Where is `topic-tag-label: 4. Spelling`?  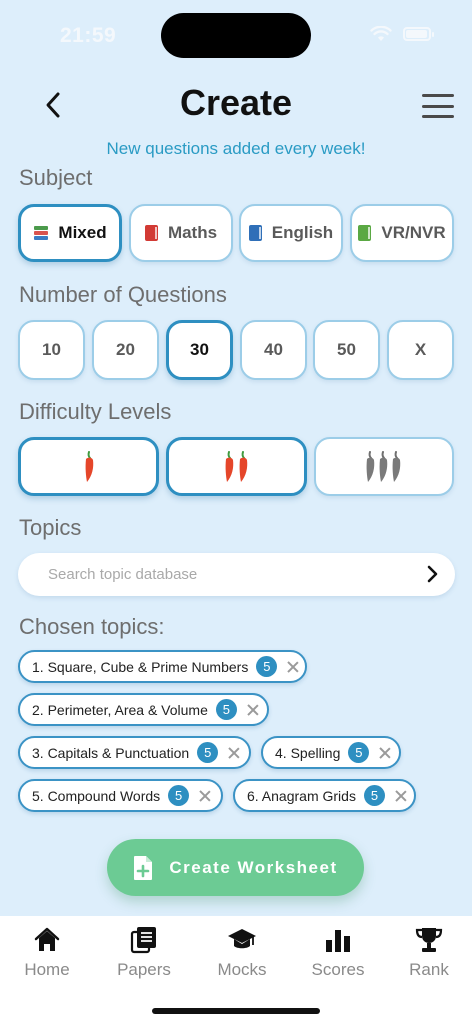
topic-tag-label: 4. Spelling is located at coordinates (308, 752).